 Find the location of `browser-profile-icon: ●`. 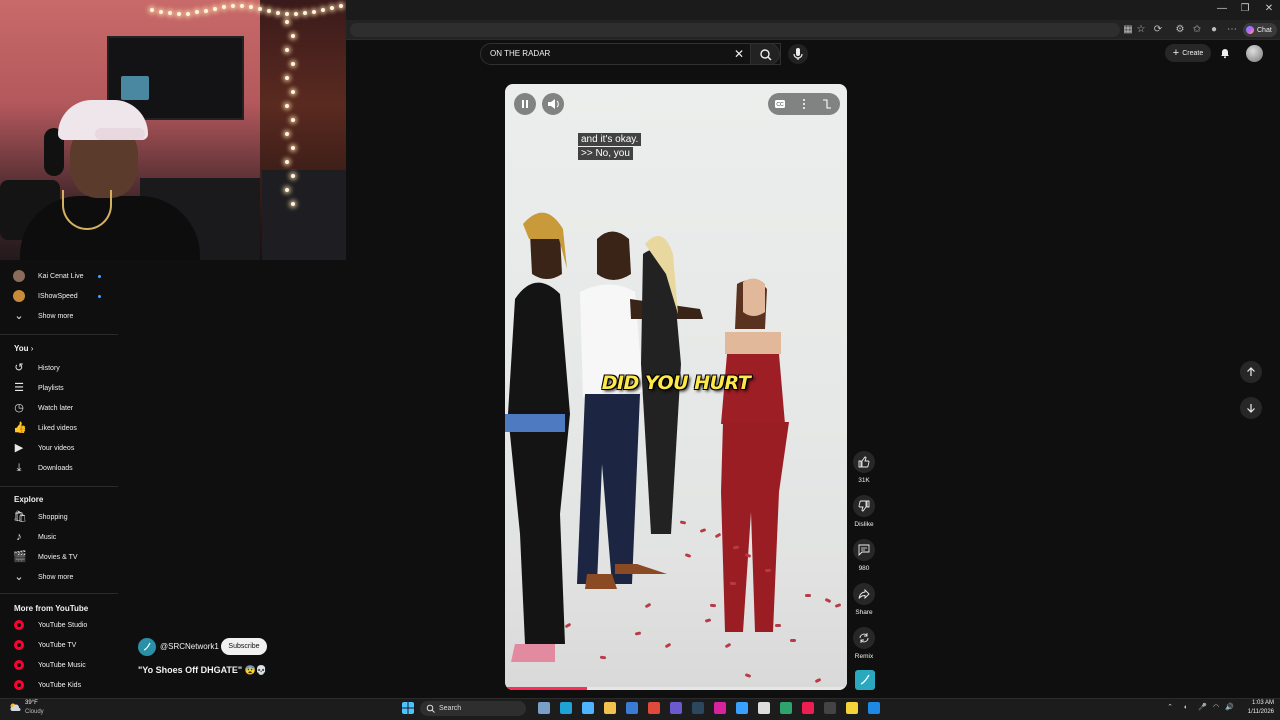

browser-profile-icon: ● is located at coordinates (1214, 30).